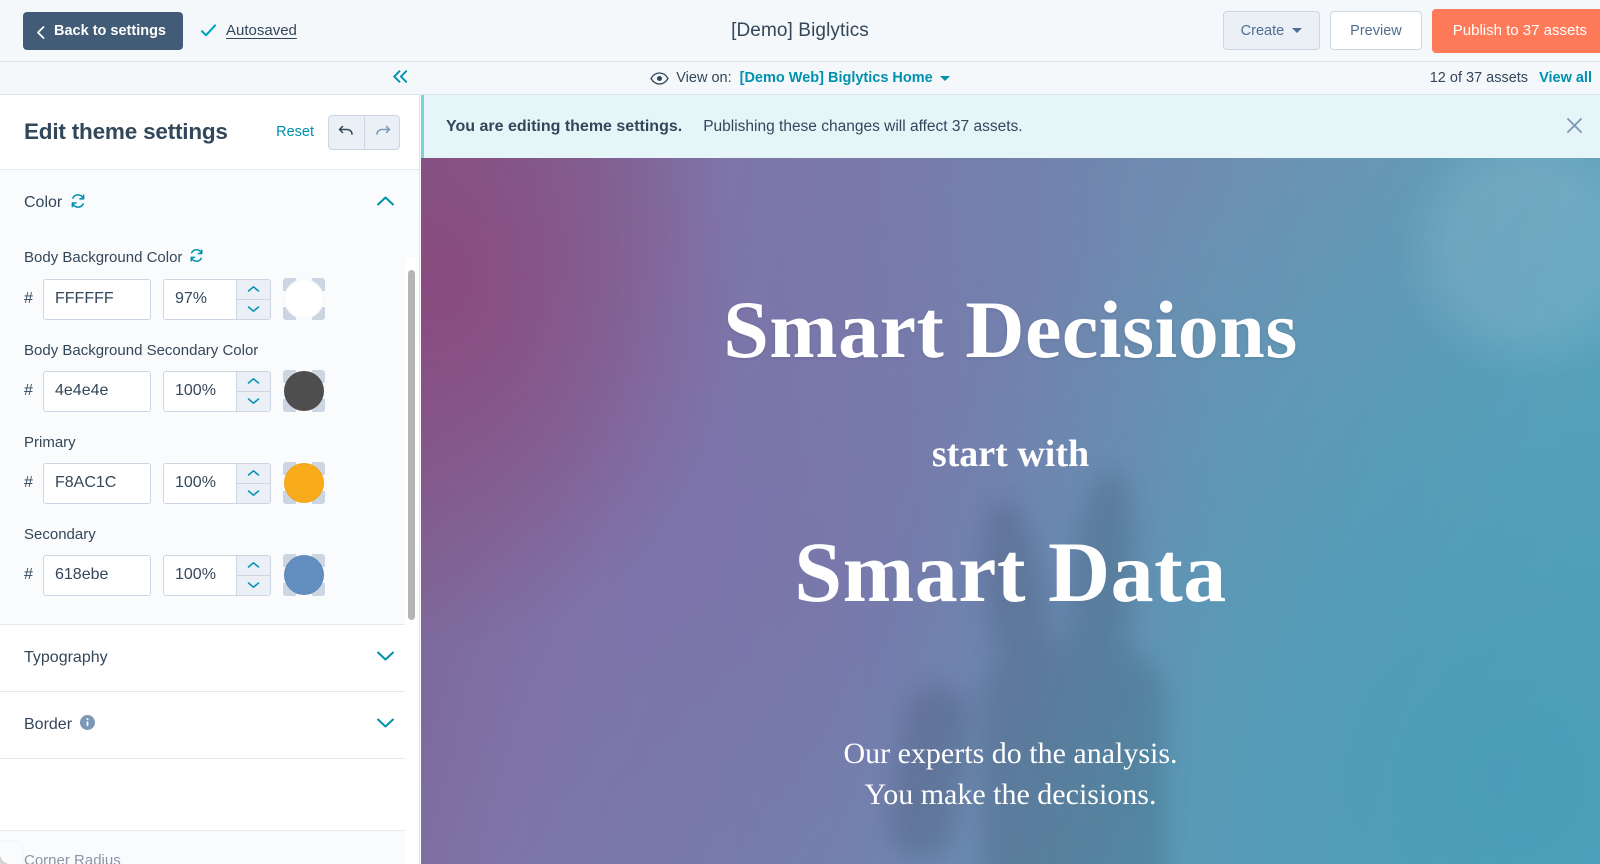 Image resolution: width=1600 pixels, height=864 pixels. Describe the element at coordinates (845, 78) in the screenshot. I see `view-on-dropdown: [Demo Web] Biglytics Home` at that location.